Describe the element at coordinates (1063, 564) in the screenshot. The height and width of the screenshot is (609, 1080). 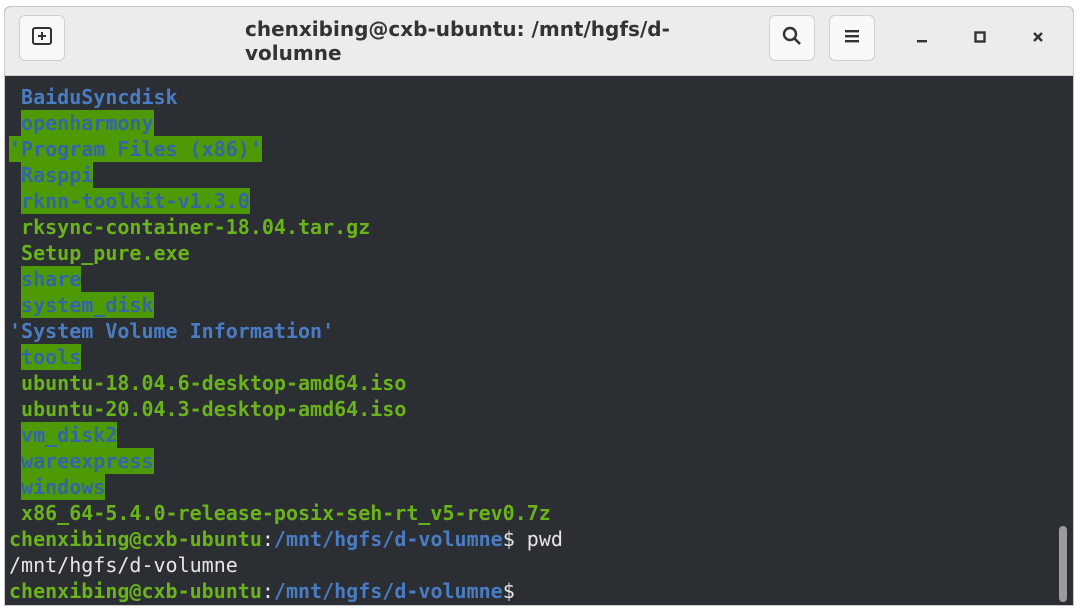
I see `scroll-thumb` at that location.